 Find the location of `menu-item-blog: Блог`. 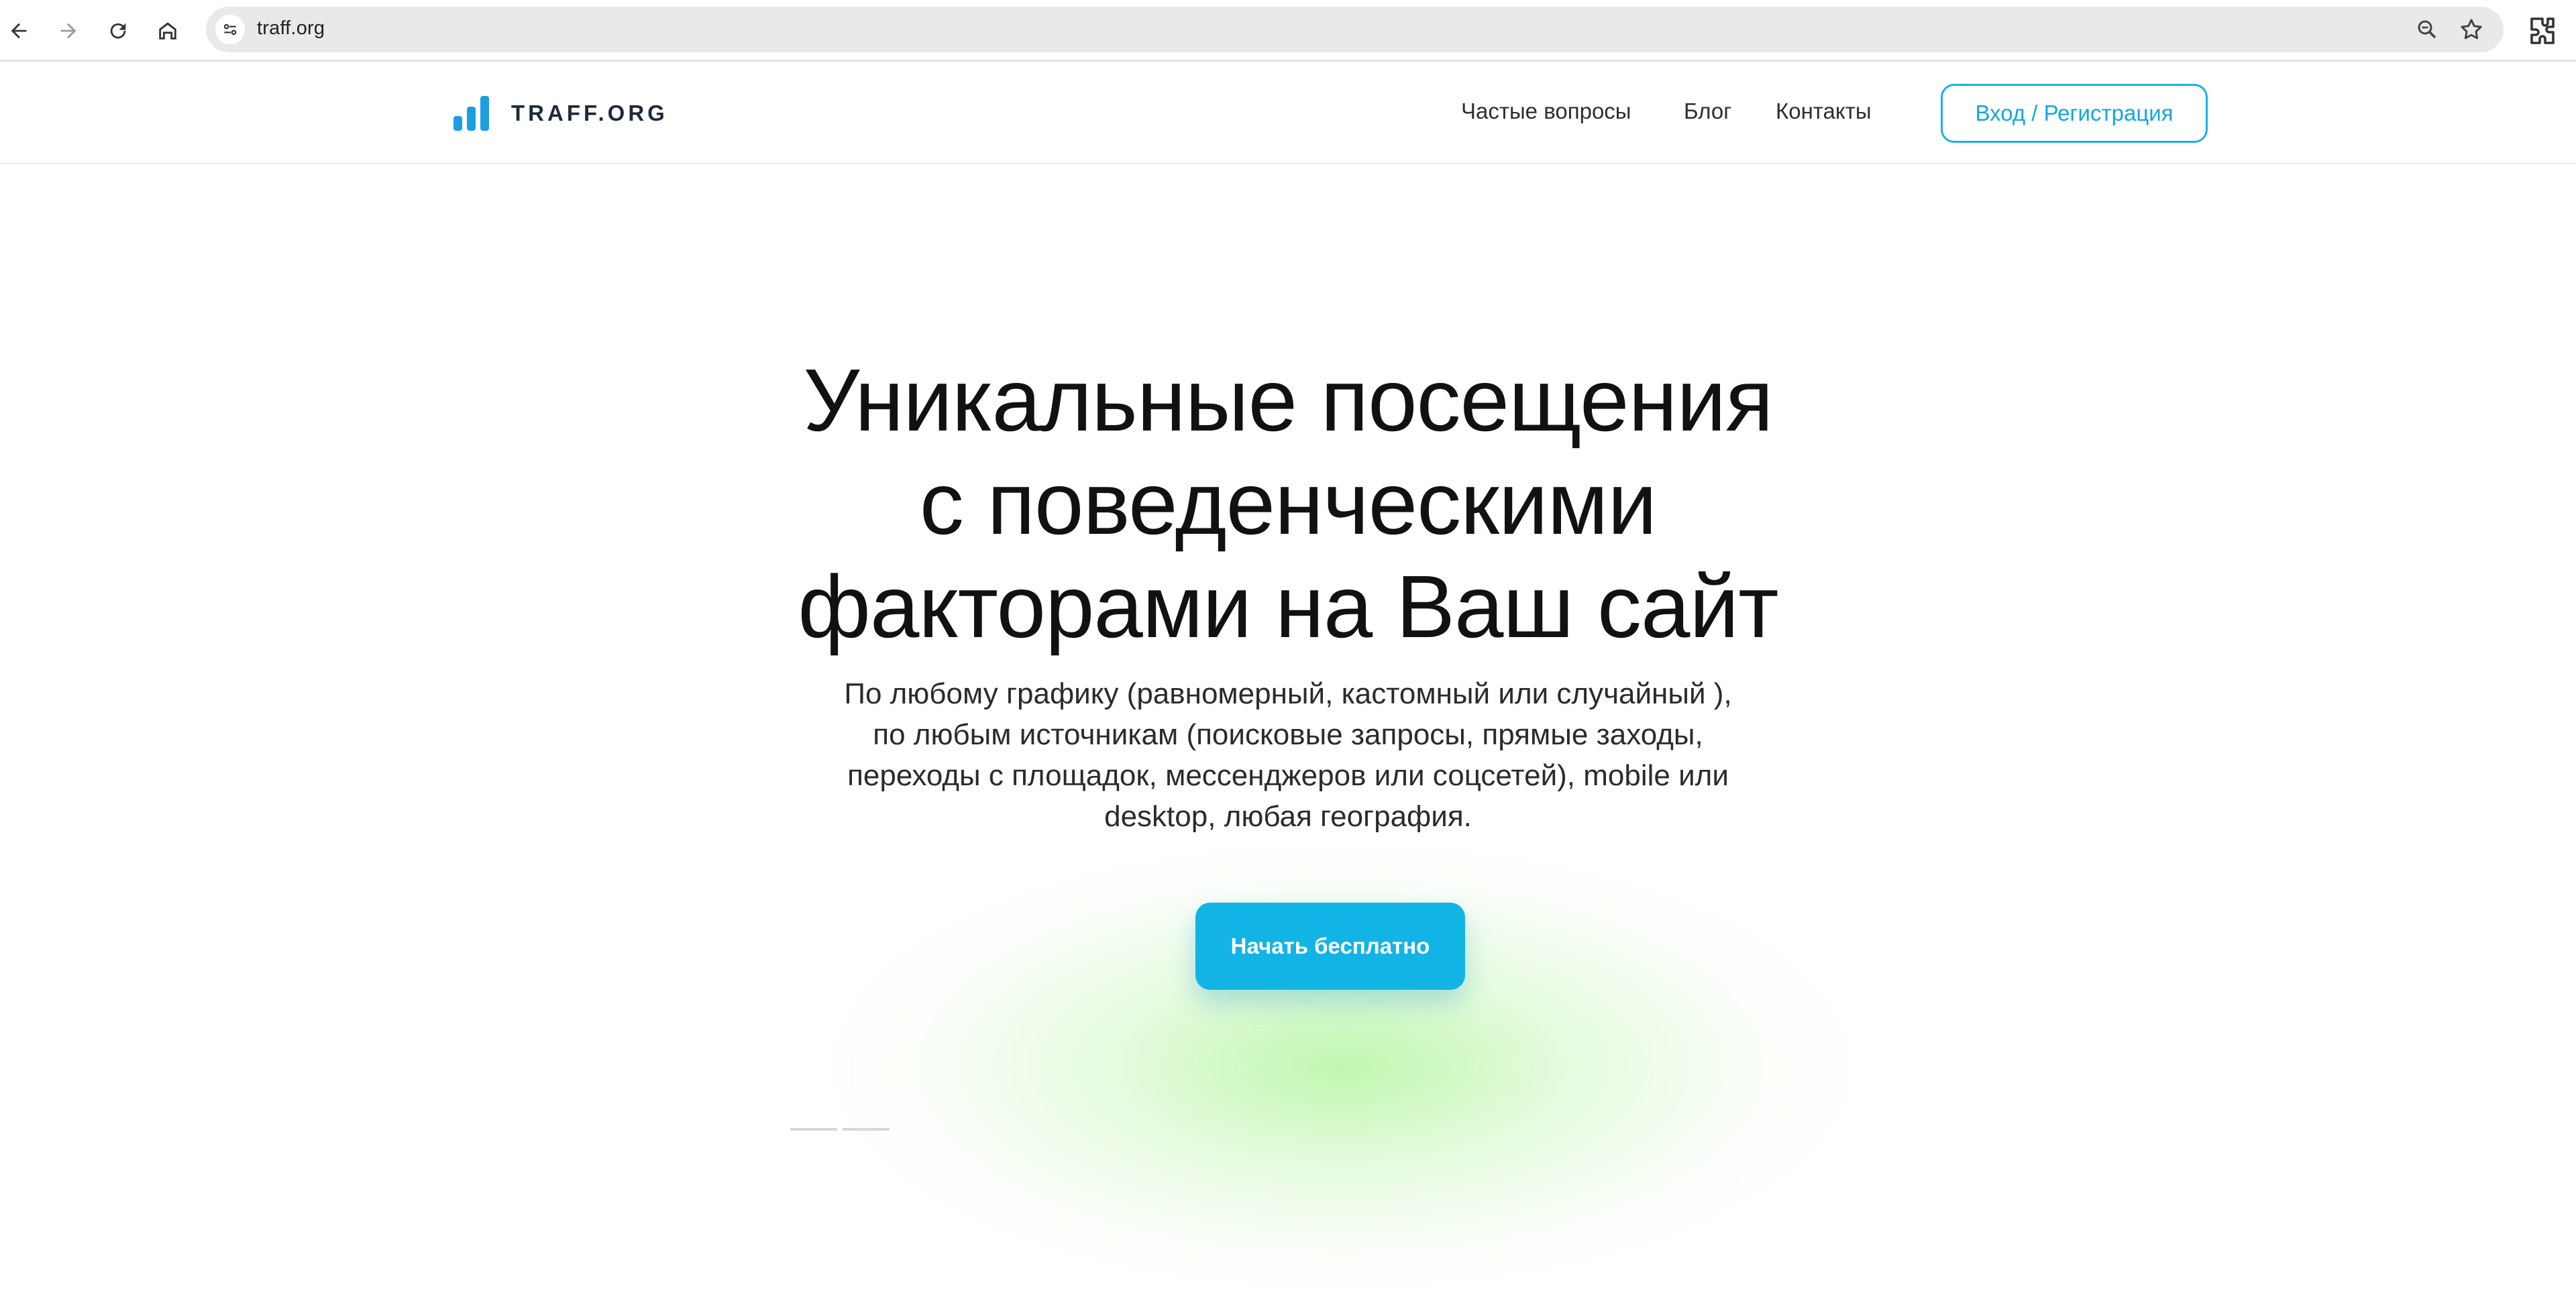

menu-item-blog: Блог is located at coordinates (1707, 111).